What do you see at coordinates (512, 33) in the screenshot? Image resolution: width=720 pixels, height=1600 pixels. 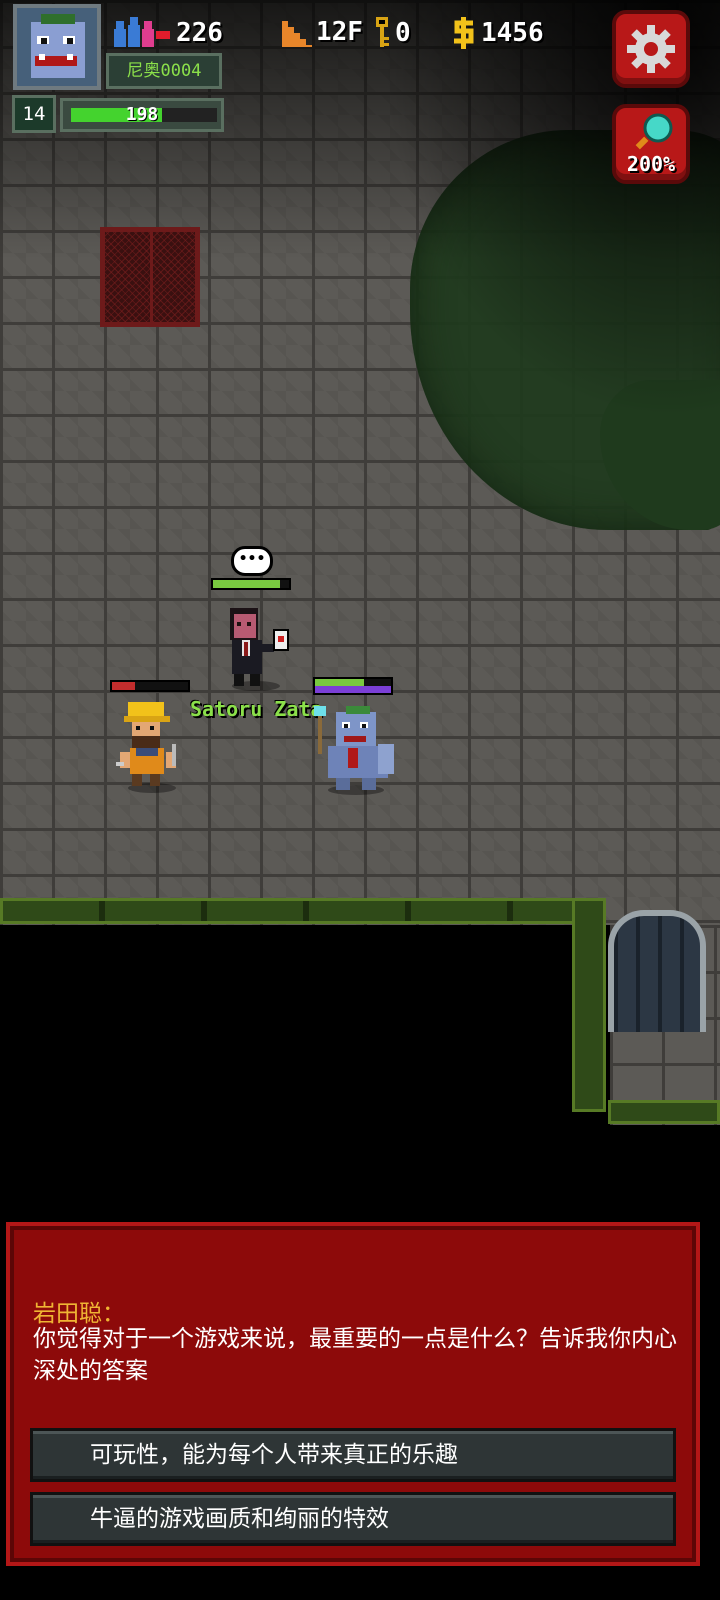 I see `gold-value: 1456` at bounding box center [512, 33].